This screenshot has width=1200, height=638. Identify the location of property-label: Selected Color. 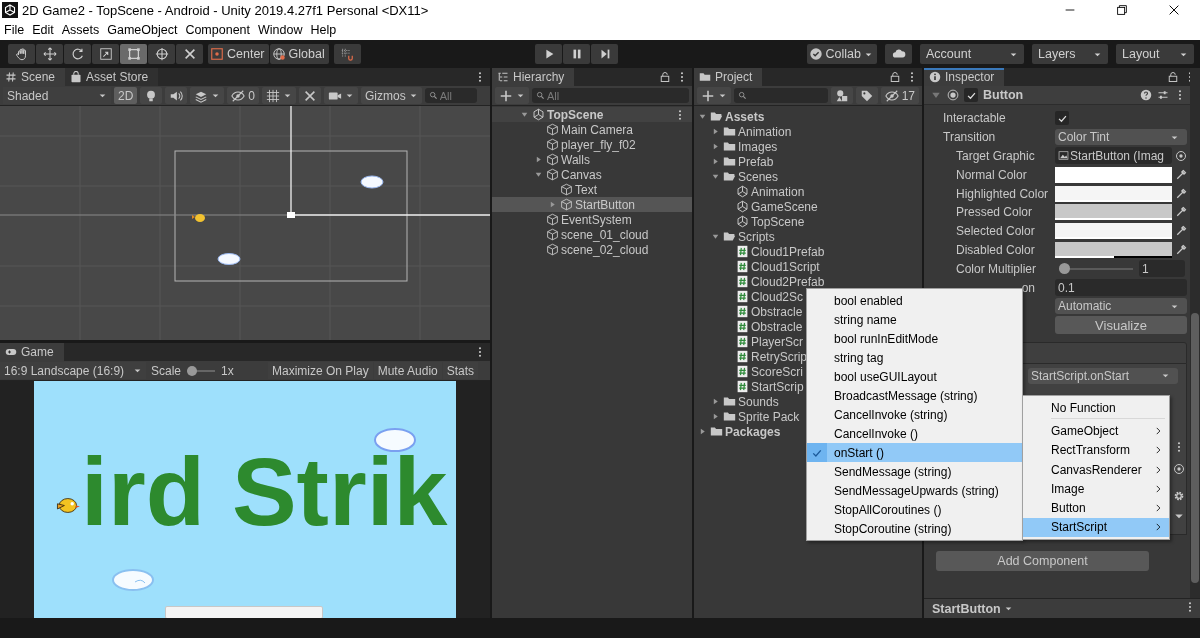
(996, 231).